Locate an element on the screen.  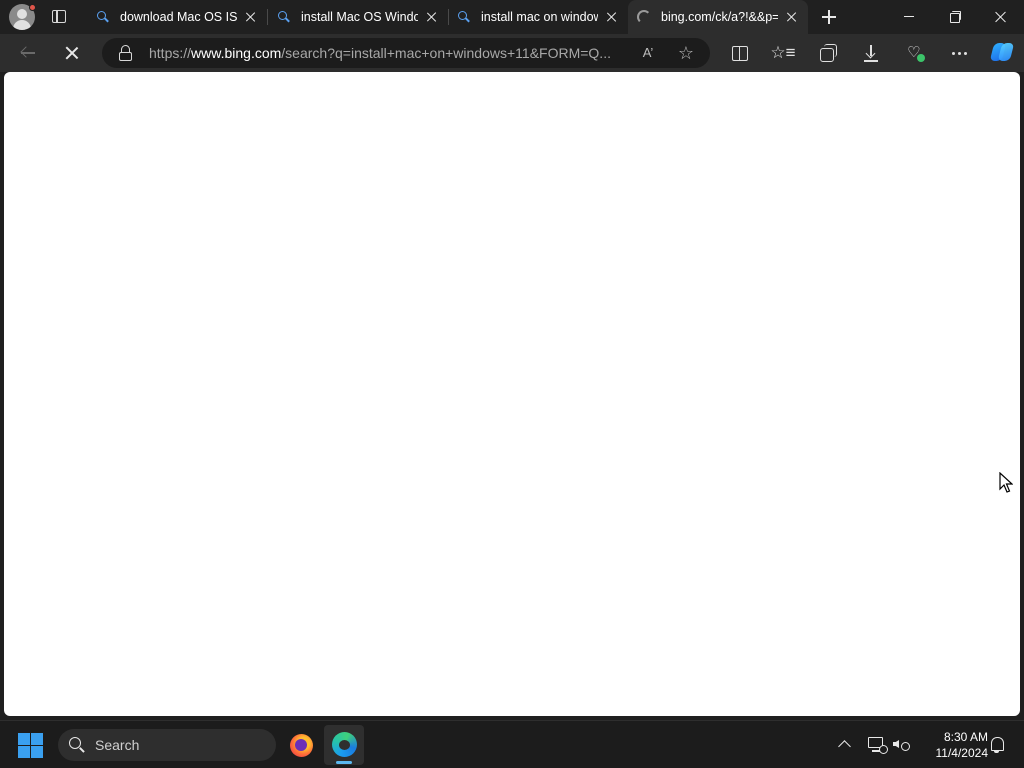
split-screen-icon is located at coordinates (739, 53).